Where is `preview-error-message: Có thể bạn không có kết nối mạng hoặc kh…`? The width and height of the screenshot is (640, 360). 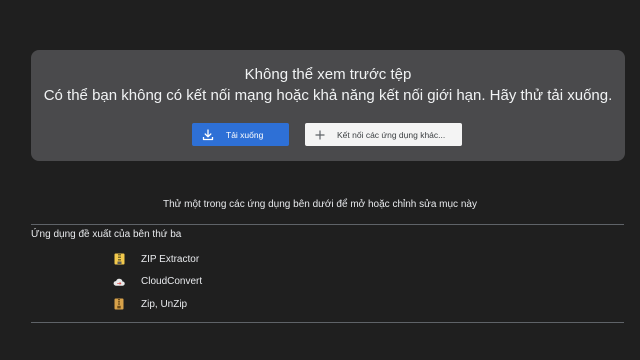
preview-error-message: Có thể bạn không có kết nối mạng hoặc kh… is located at coordinates (328, 95).